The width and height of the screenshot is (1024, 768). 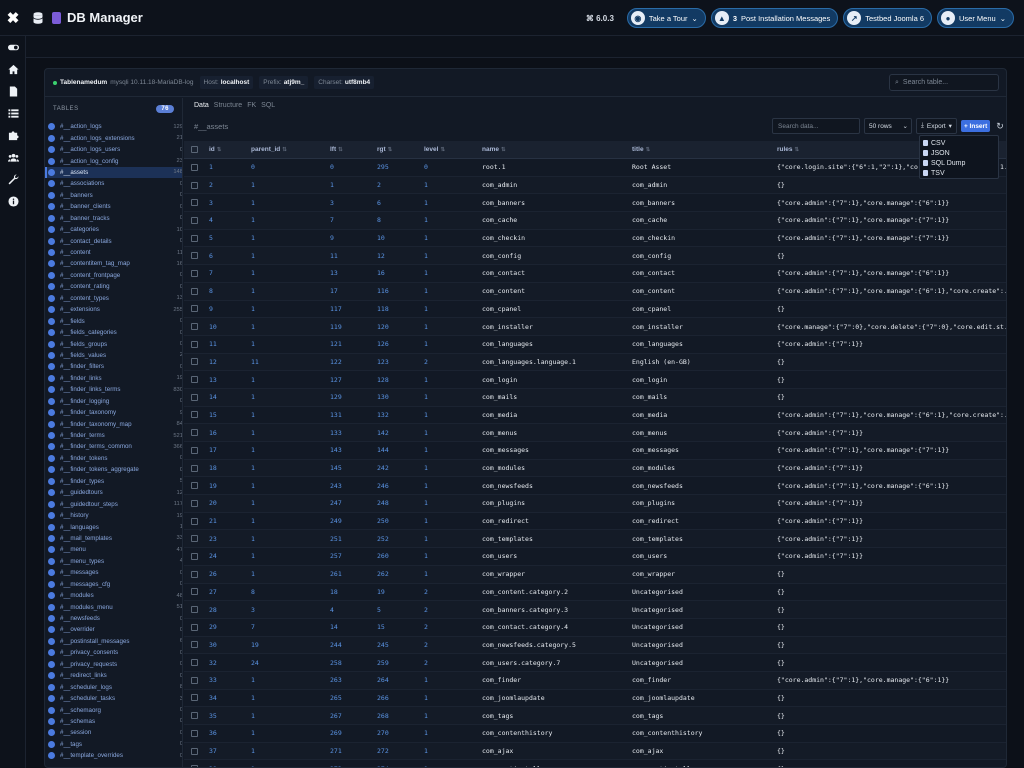 I want to click on post-install-messages-button: ▲ 3 Post Installation Messages, so click(x=774, y=18).